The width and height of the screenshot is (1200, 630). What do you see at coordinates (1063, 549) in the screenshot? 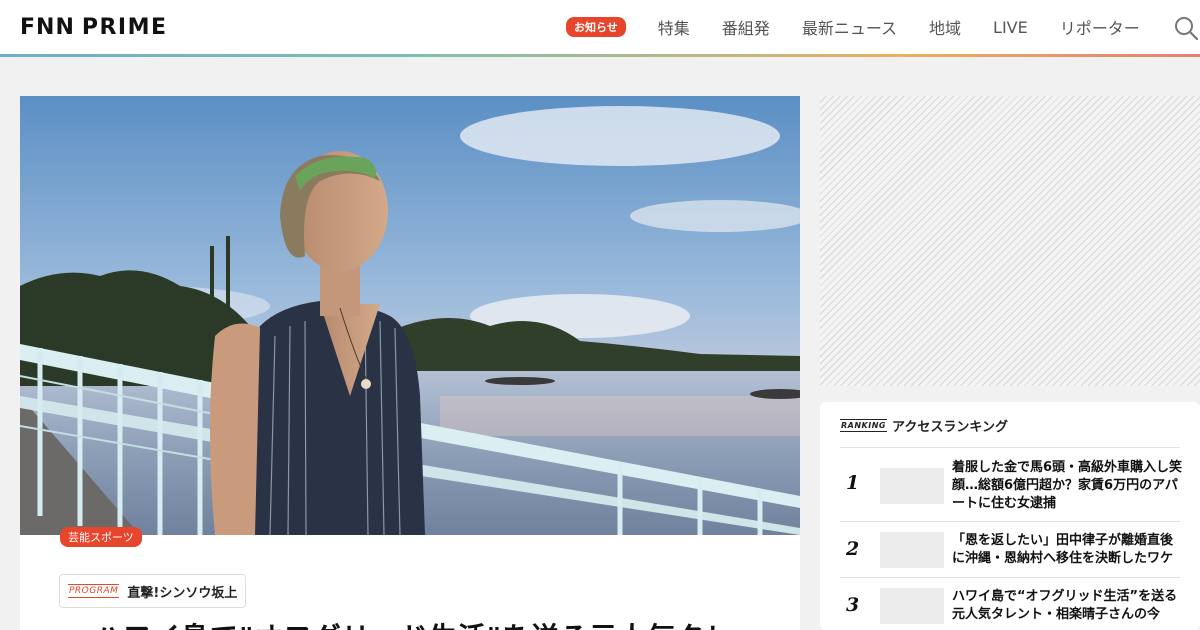
I see `ranking-item-title: 「恩を返したい」田中律子が離婚直後に沖縄・恩納村へ移住を決断したワケ` at bounding box center [1063, 549].